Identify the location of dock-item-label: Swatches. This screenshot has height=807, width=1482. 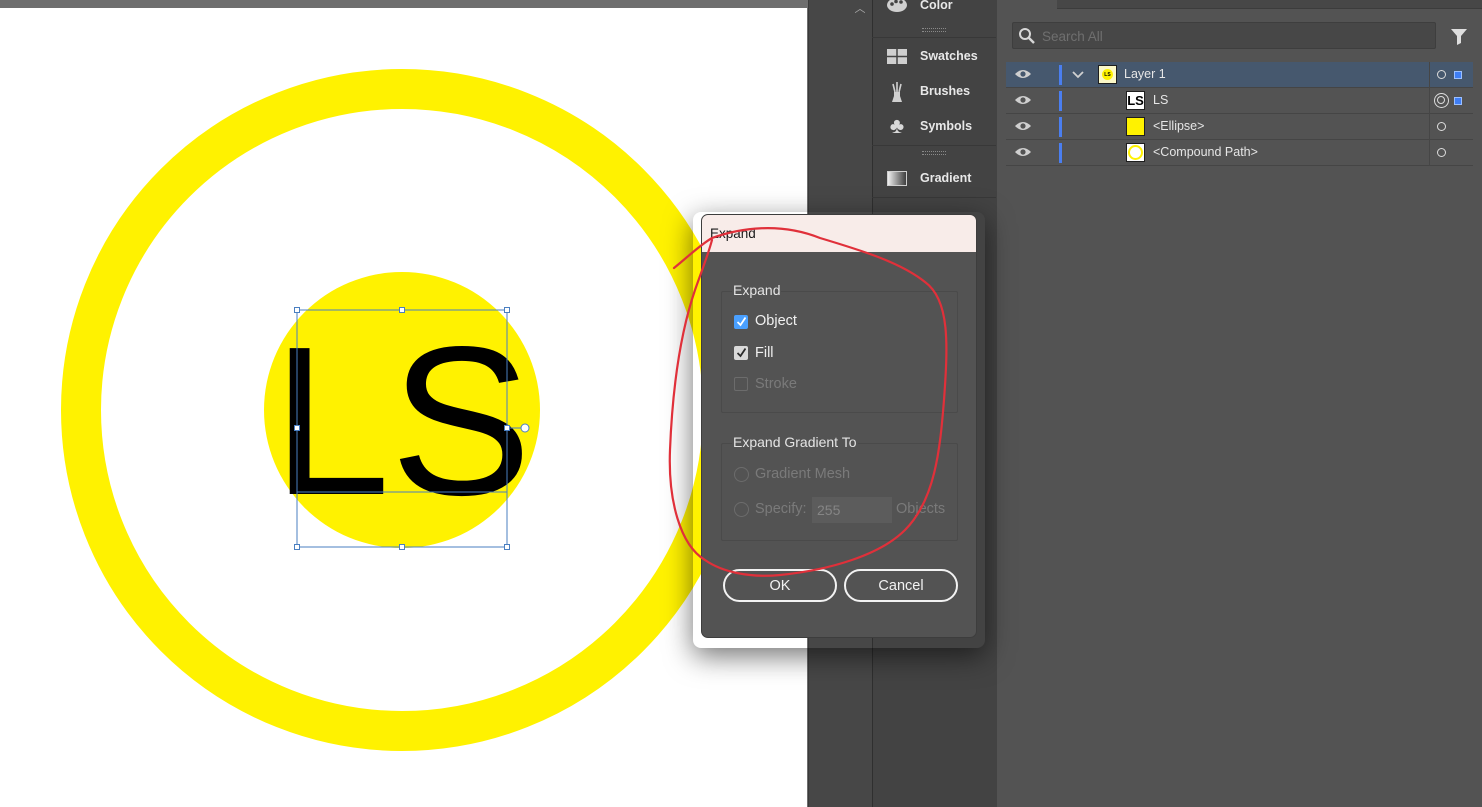
(949, 56).